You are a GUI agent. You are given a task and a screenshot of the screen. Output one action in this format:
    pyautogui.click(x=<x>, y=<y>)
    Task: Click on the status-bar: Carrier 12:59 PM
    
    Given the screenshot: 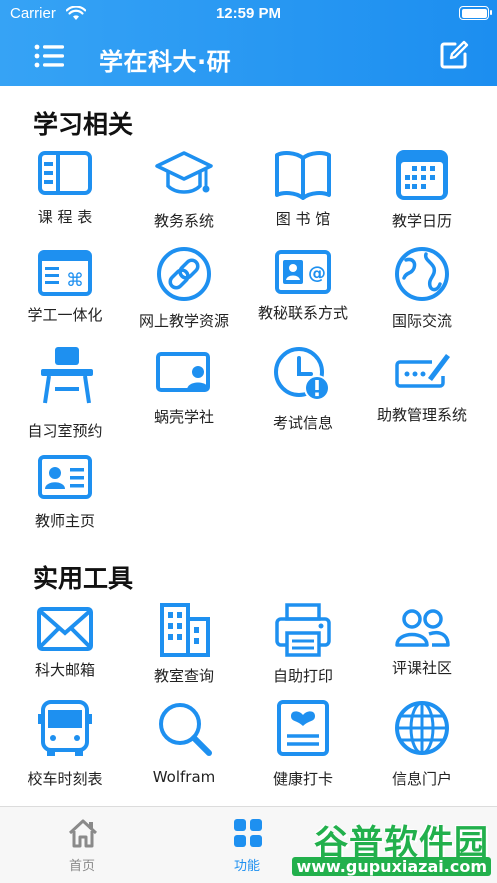 What is the action you would take?
    pyautogui.click(x=248, y=14)
    